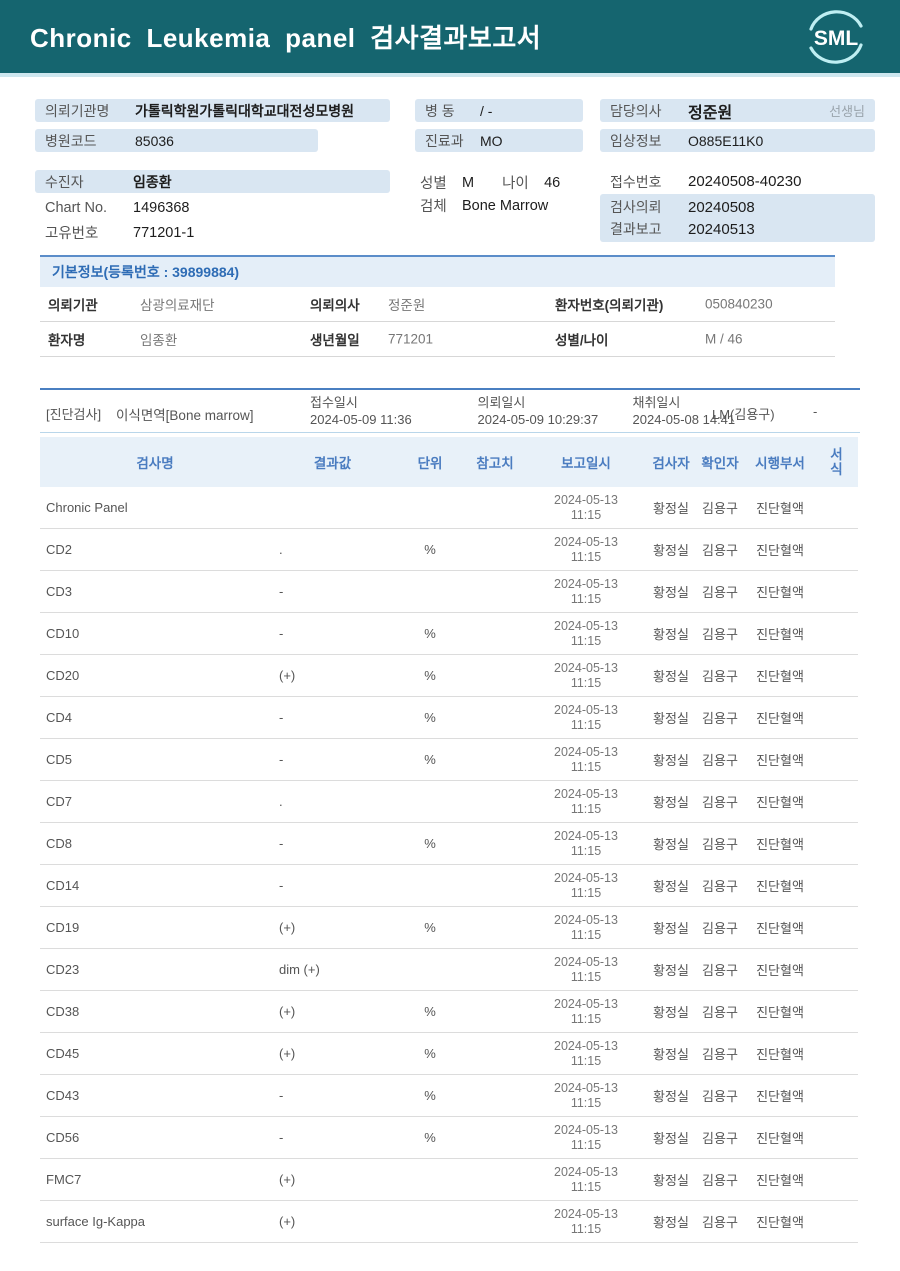  Describe the element at coordinates (185, 415) in the screenshot. I see `exam-name: 이식면역[Bone marrow]` at that location.